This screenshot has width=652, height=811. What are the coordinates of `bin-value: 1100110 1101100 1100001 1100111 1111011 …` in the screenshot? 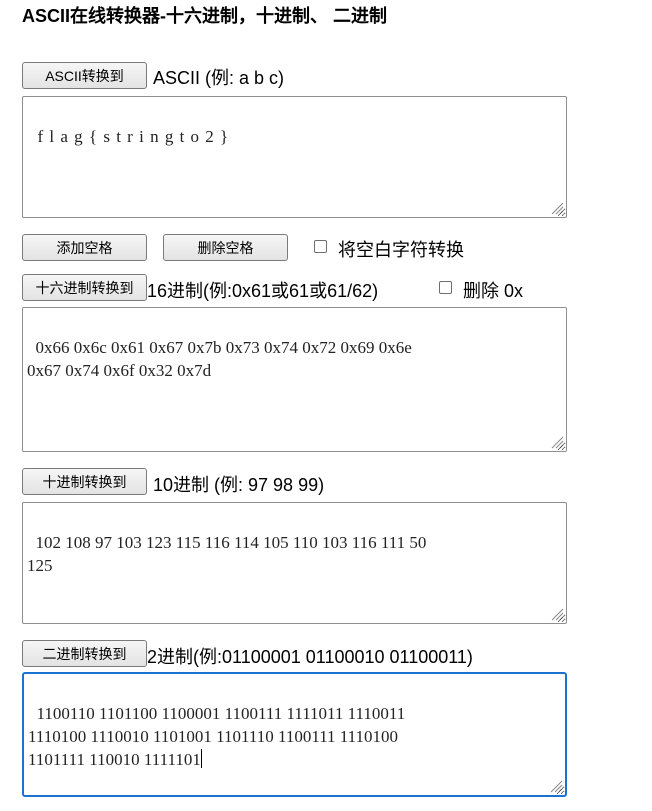 It's located at (217, 736).